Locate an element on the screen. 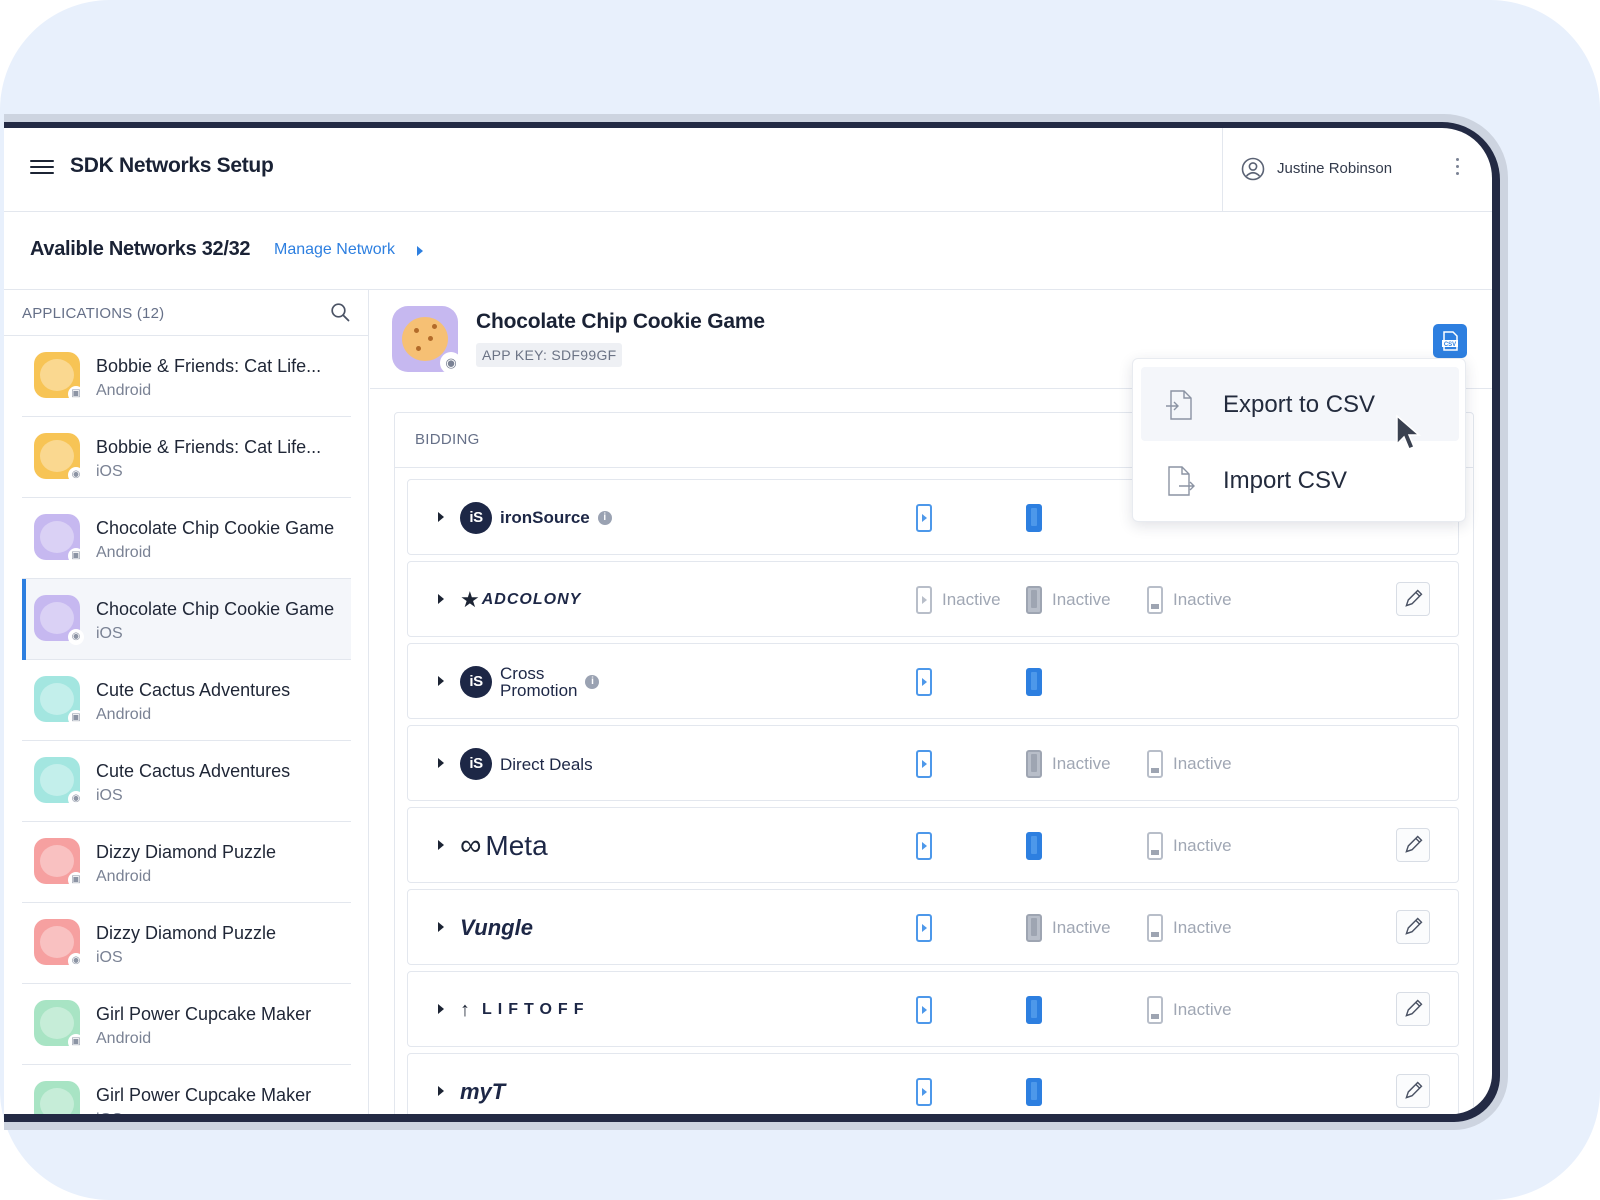 This screenshot has height=1200, width=1600. network-row: ↑ LIFTOFF Inactive is located at coordinates (933, 1009).